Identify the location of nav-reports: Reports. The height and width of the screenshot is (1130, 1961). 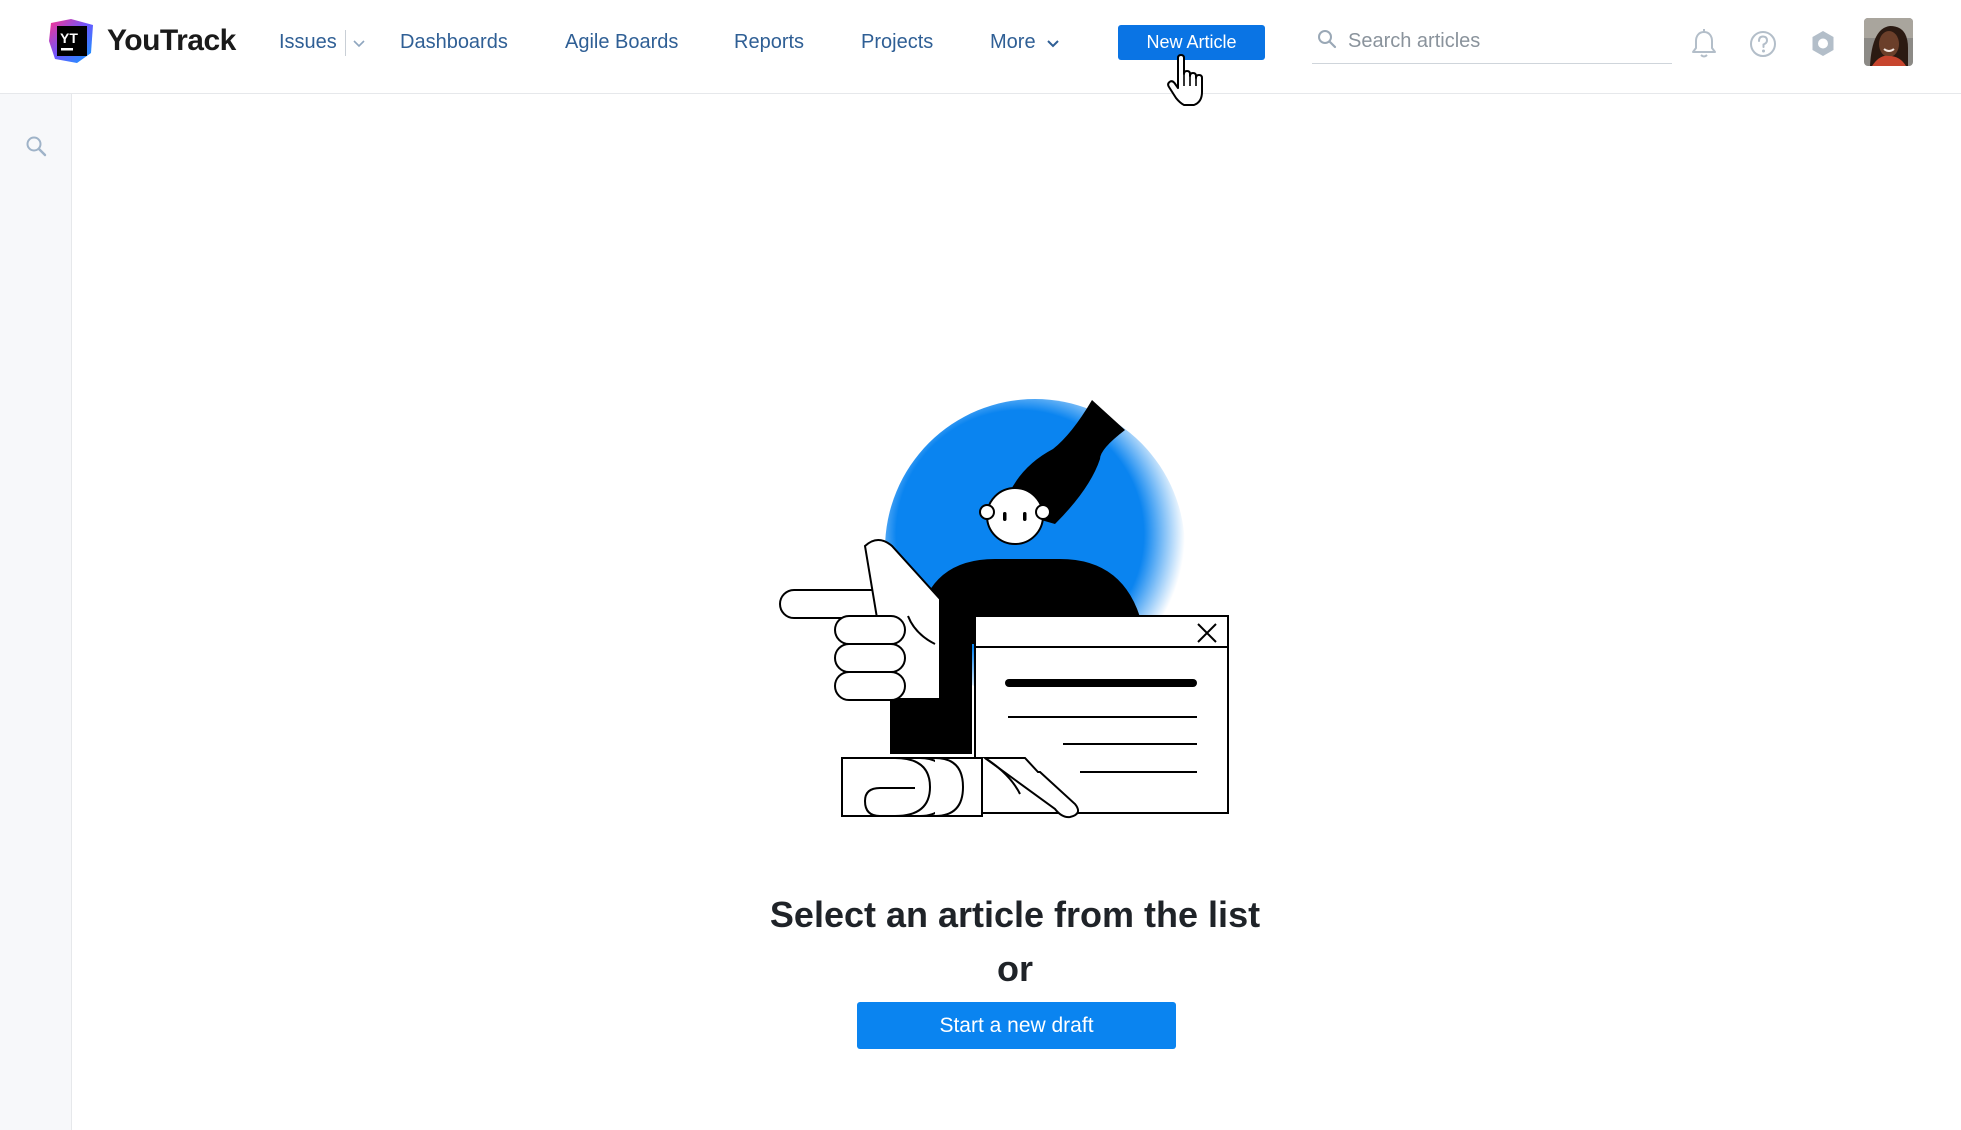
(769, 42).